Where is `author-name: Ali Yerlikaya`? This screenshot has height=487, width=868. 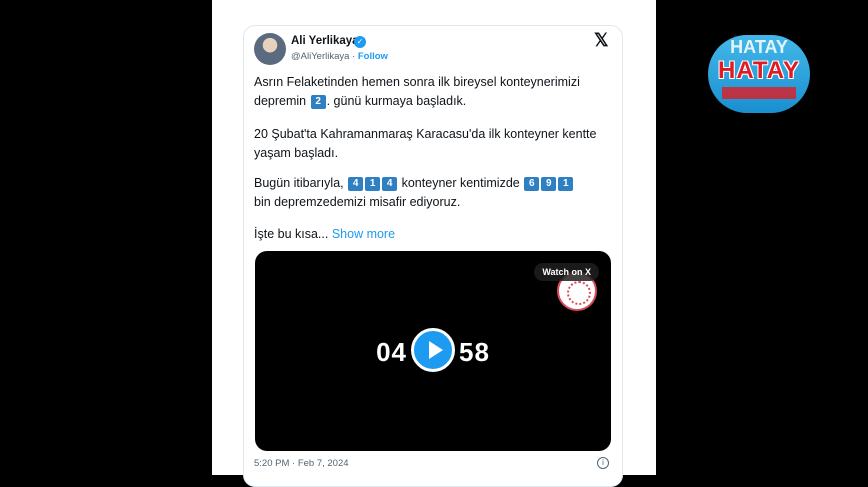
author-name: Ali Yerlikaya is located at coordinates (325, 41).